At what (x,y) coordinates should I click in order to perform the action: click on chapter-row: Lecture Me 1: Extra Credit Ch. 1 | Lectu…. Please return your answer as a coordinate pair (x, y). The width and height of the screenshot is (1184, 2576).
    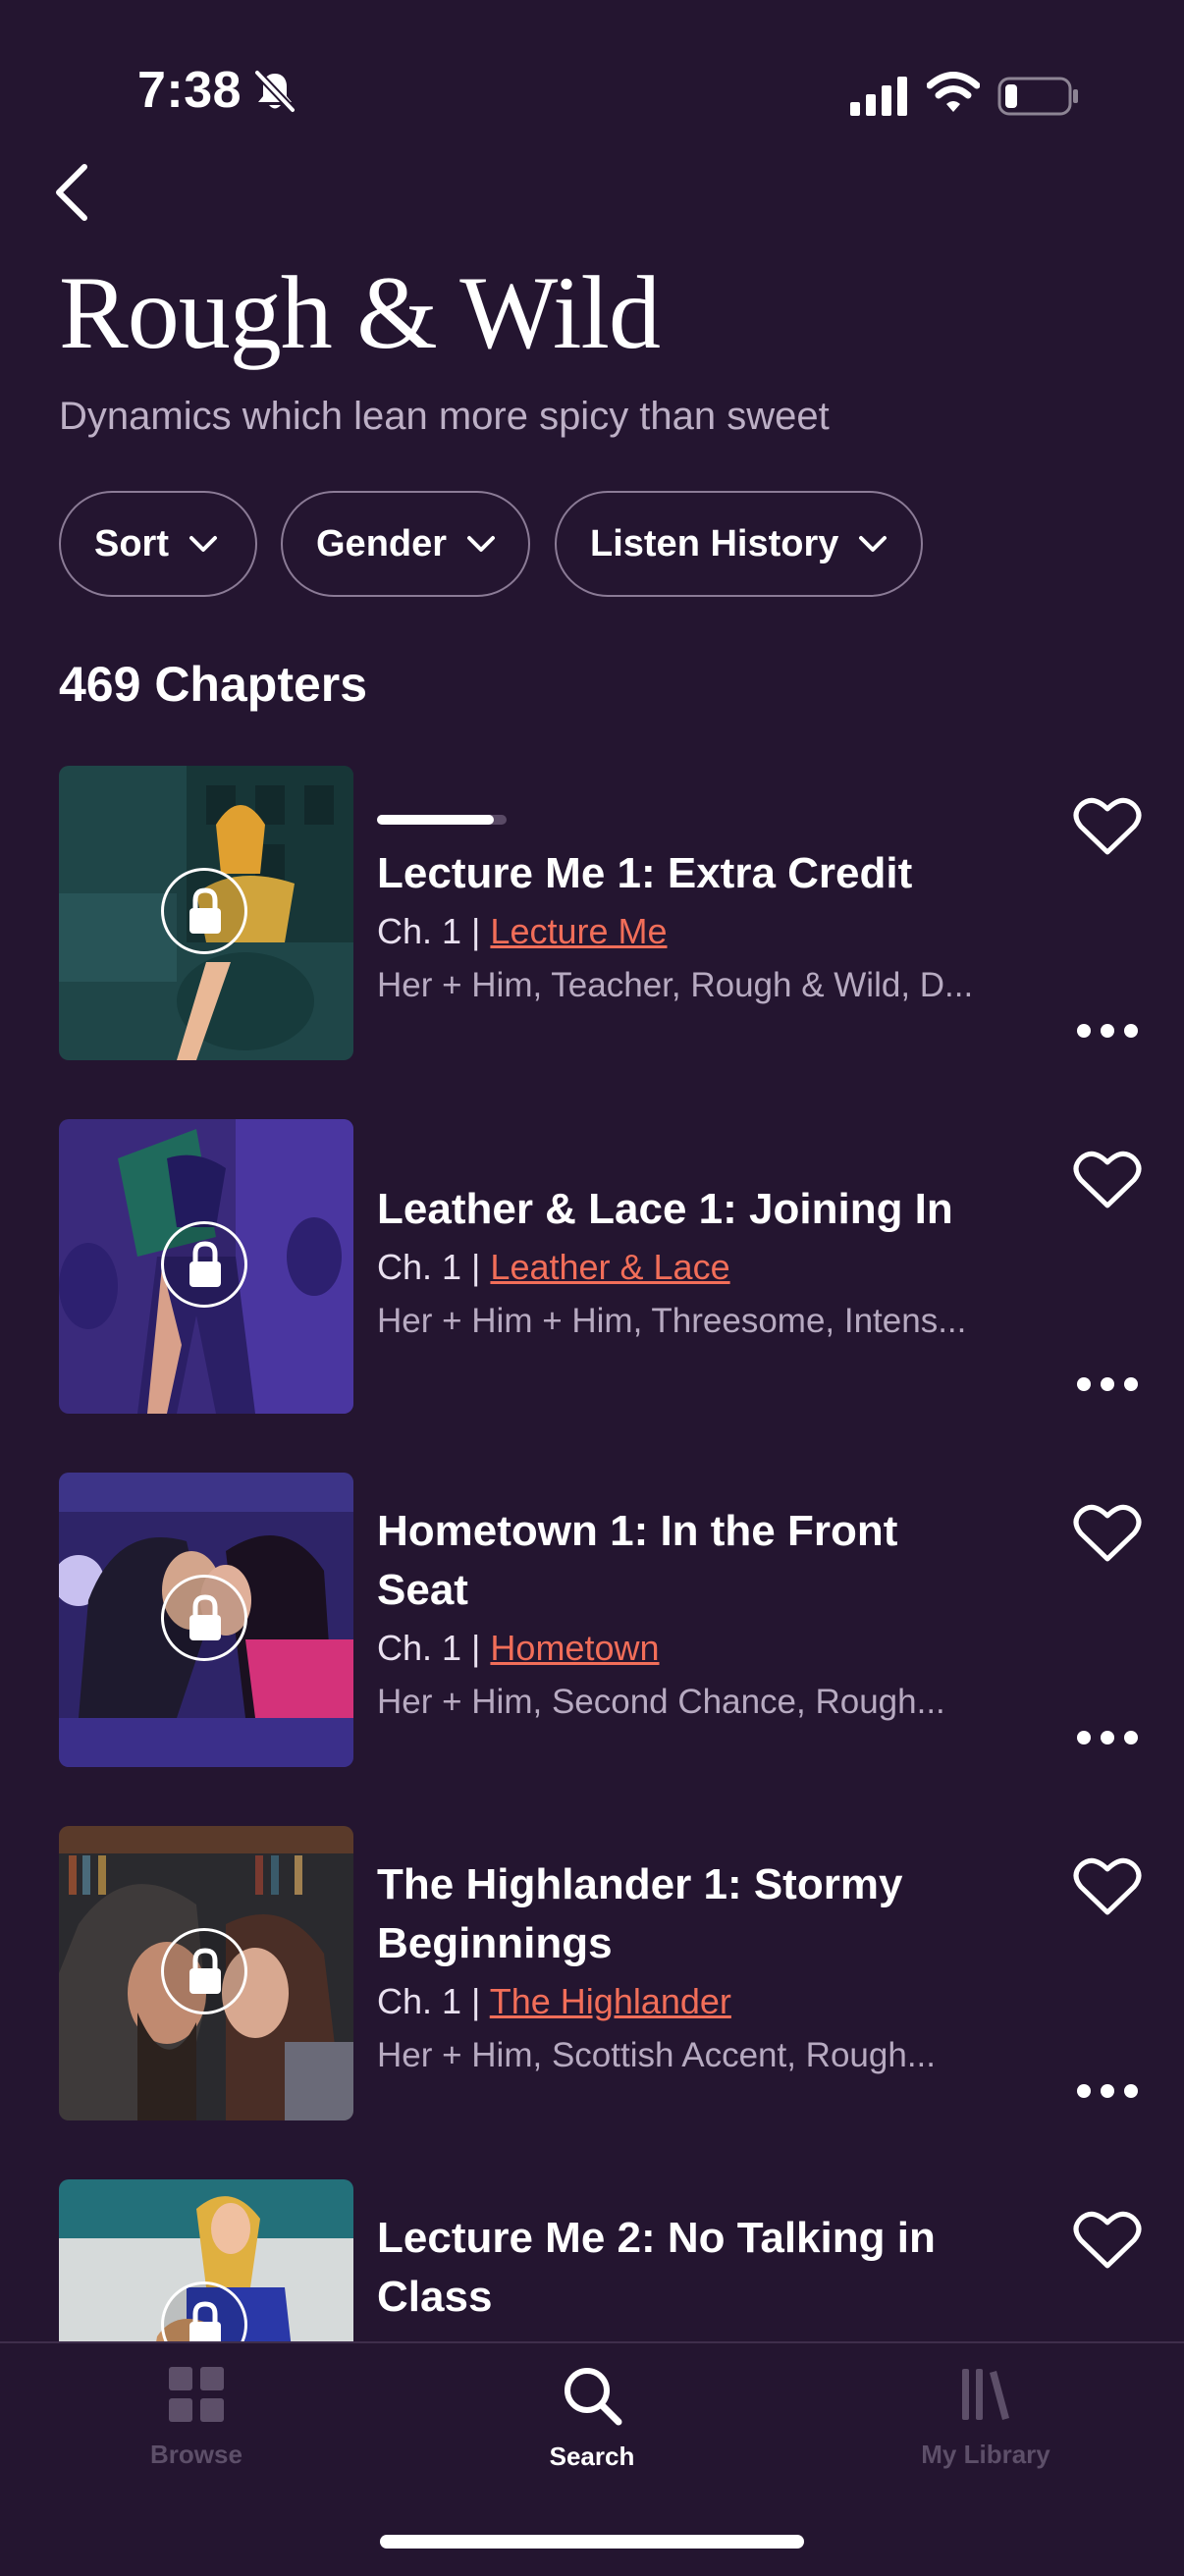
    Looking at the image, I should click on (592, 913).